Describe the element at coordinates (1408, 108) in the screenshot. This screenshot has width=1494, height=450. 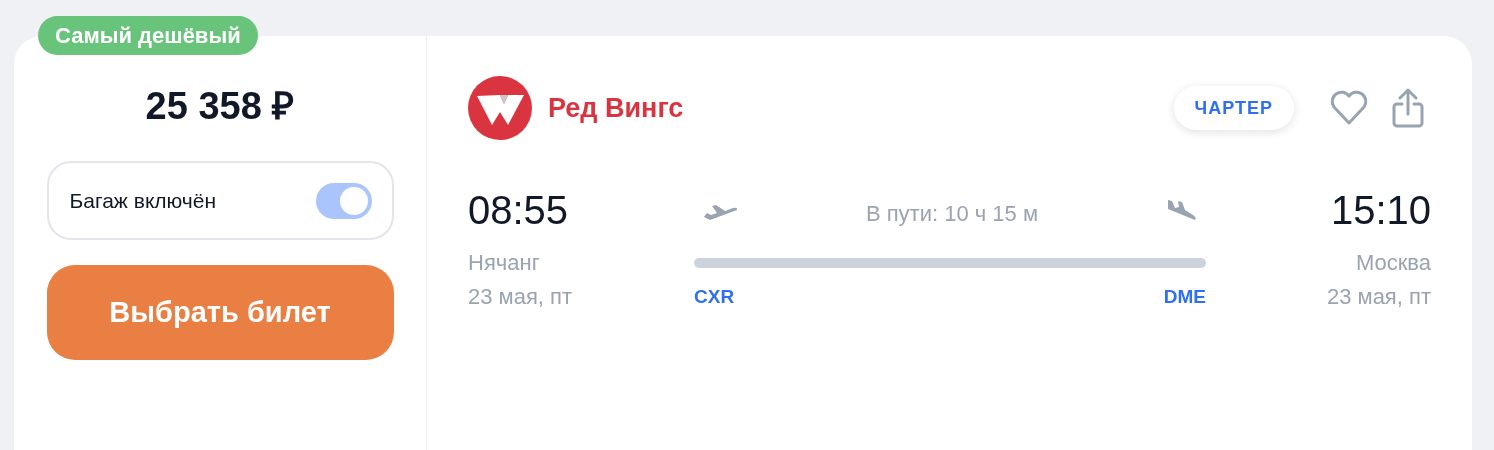
I see `share-icon` at that location.